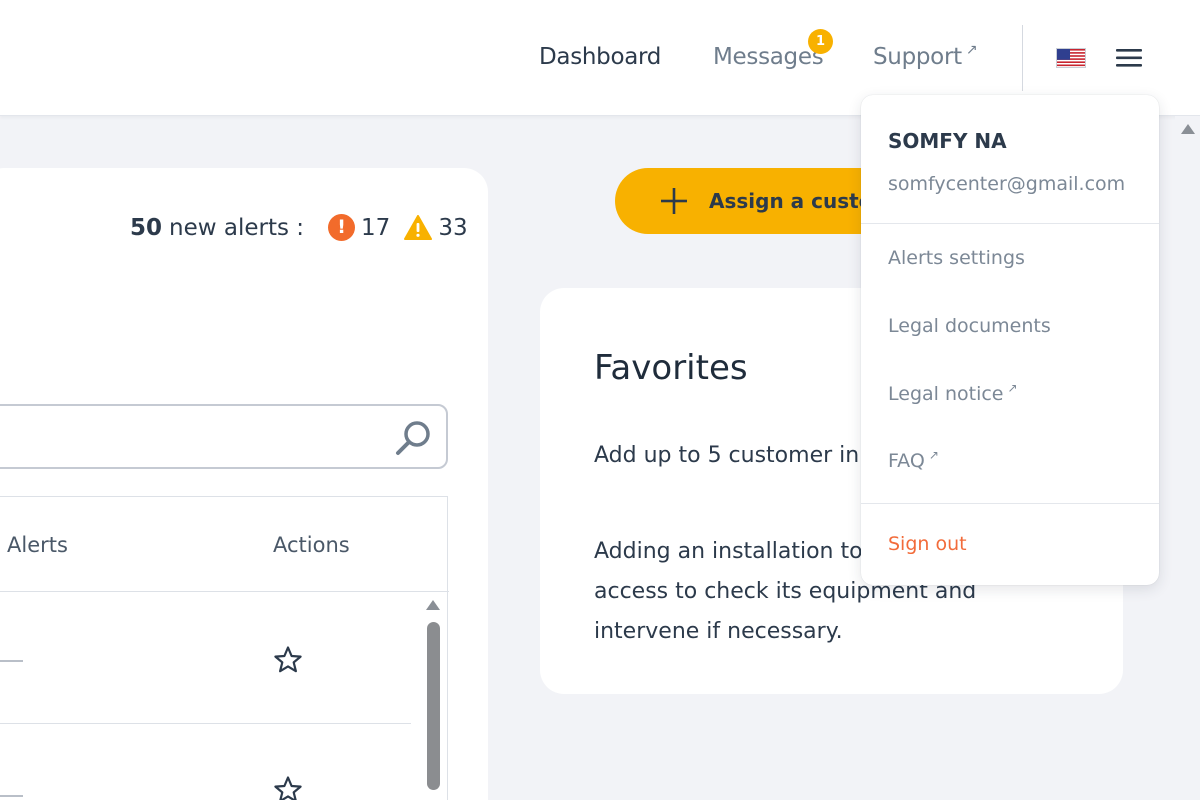  I want to click on menu-item-label: Alerts settings, so click(956, 258).